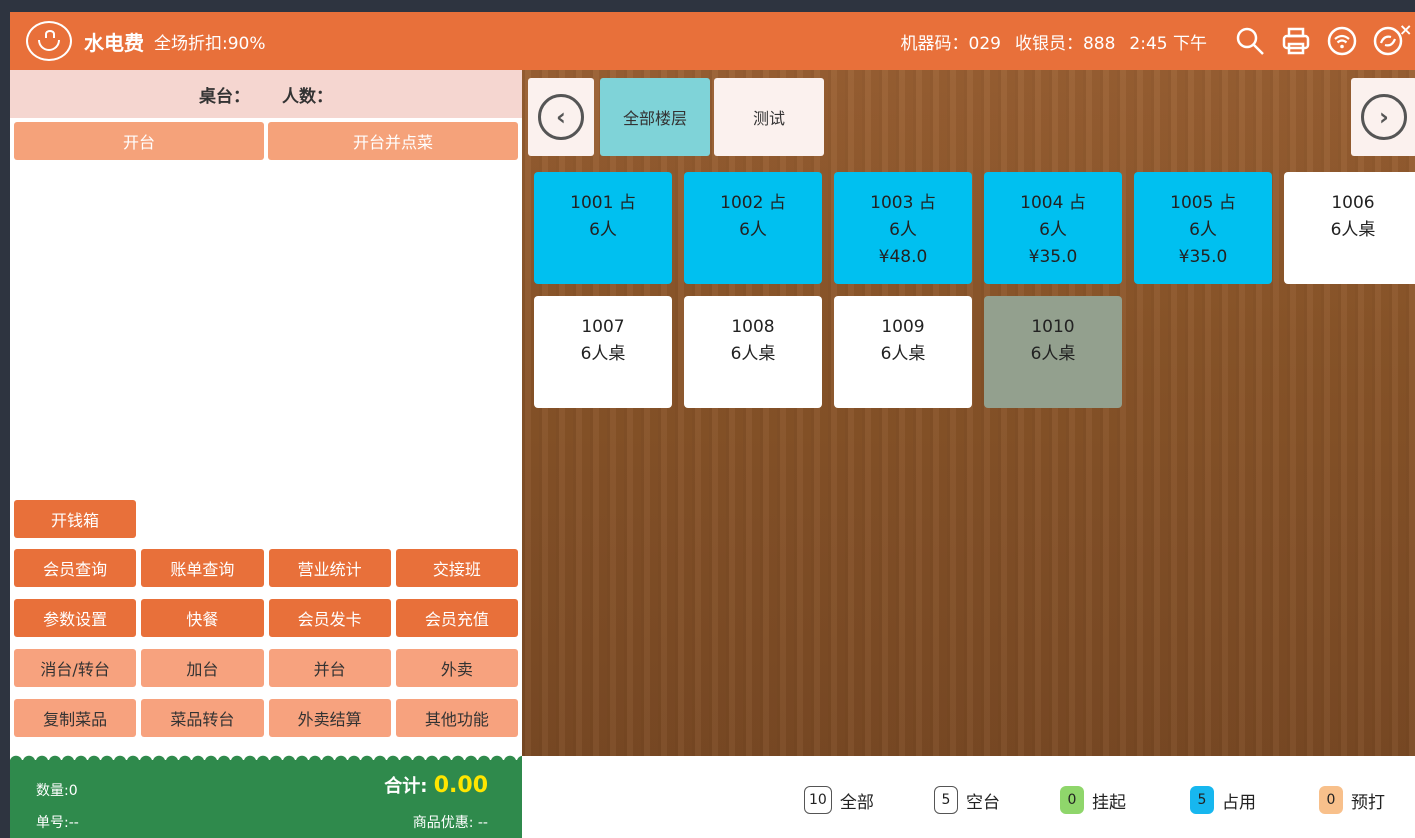  Describe the element at coordinates (1053, 203) in the screenshot. I see `table-line1: 1004 占` at that location.